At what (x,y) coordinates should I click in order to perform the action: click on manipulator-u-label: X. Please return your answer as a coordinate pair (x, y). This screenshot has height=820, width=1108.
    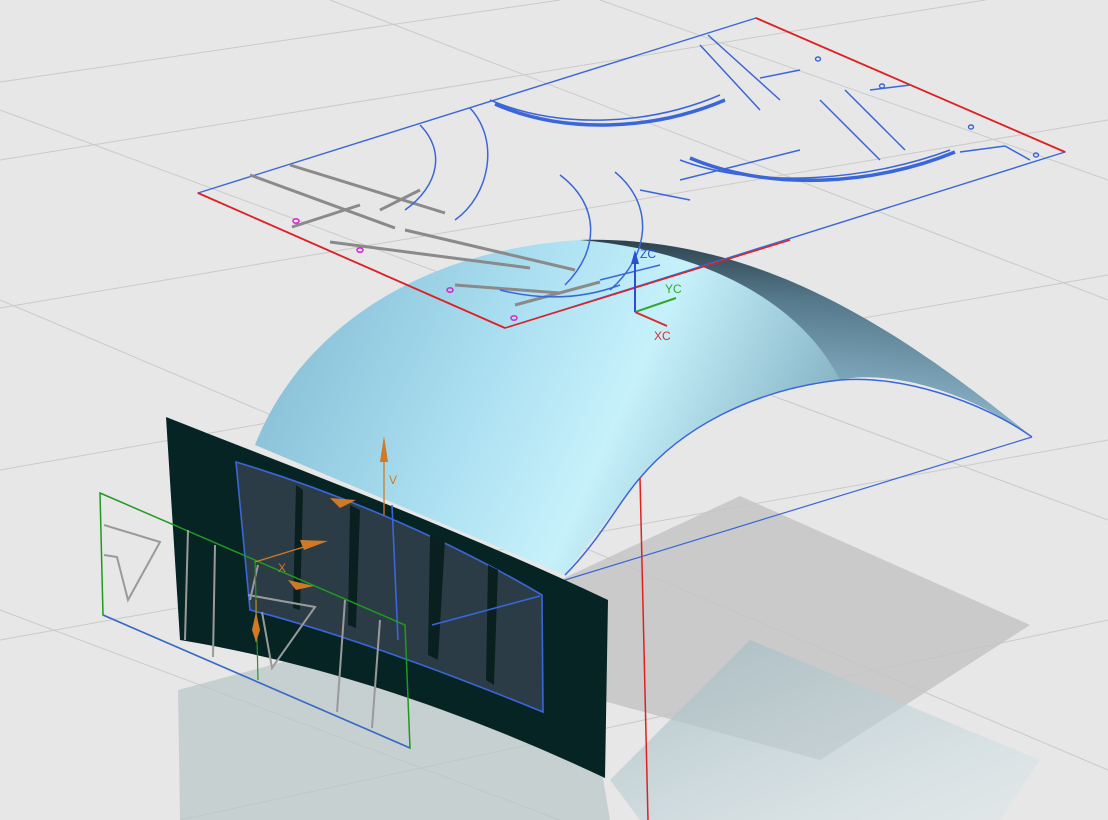
    Looking at the image, I should click on (282, 568).